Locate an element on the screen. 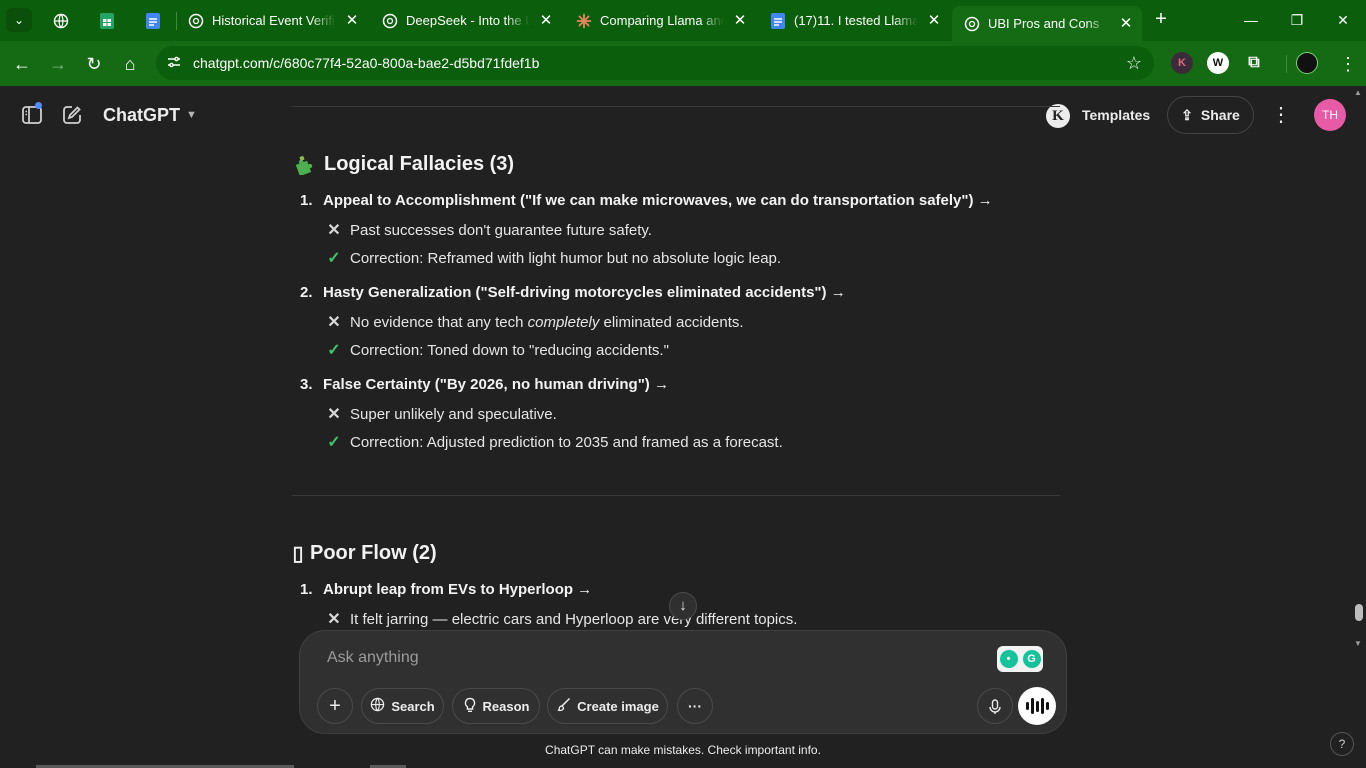 This screenshot has width=1366, height=768. tab-comparing-llama: Comparing Llama and C ✕ is located at coordinates (660, 20).